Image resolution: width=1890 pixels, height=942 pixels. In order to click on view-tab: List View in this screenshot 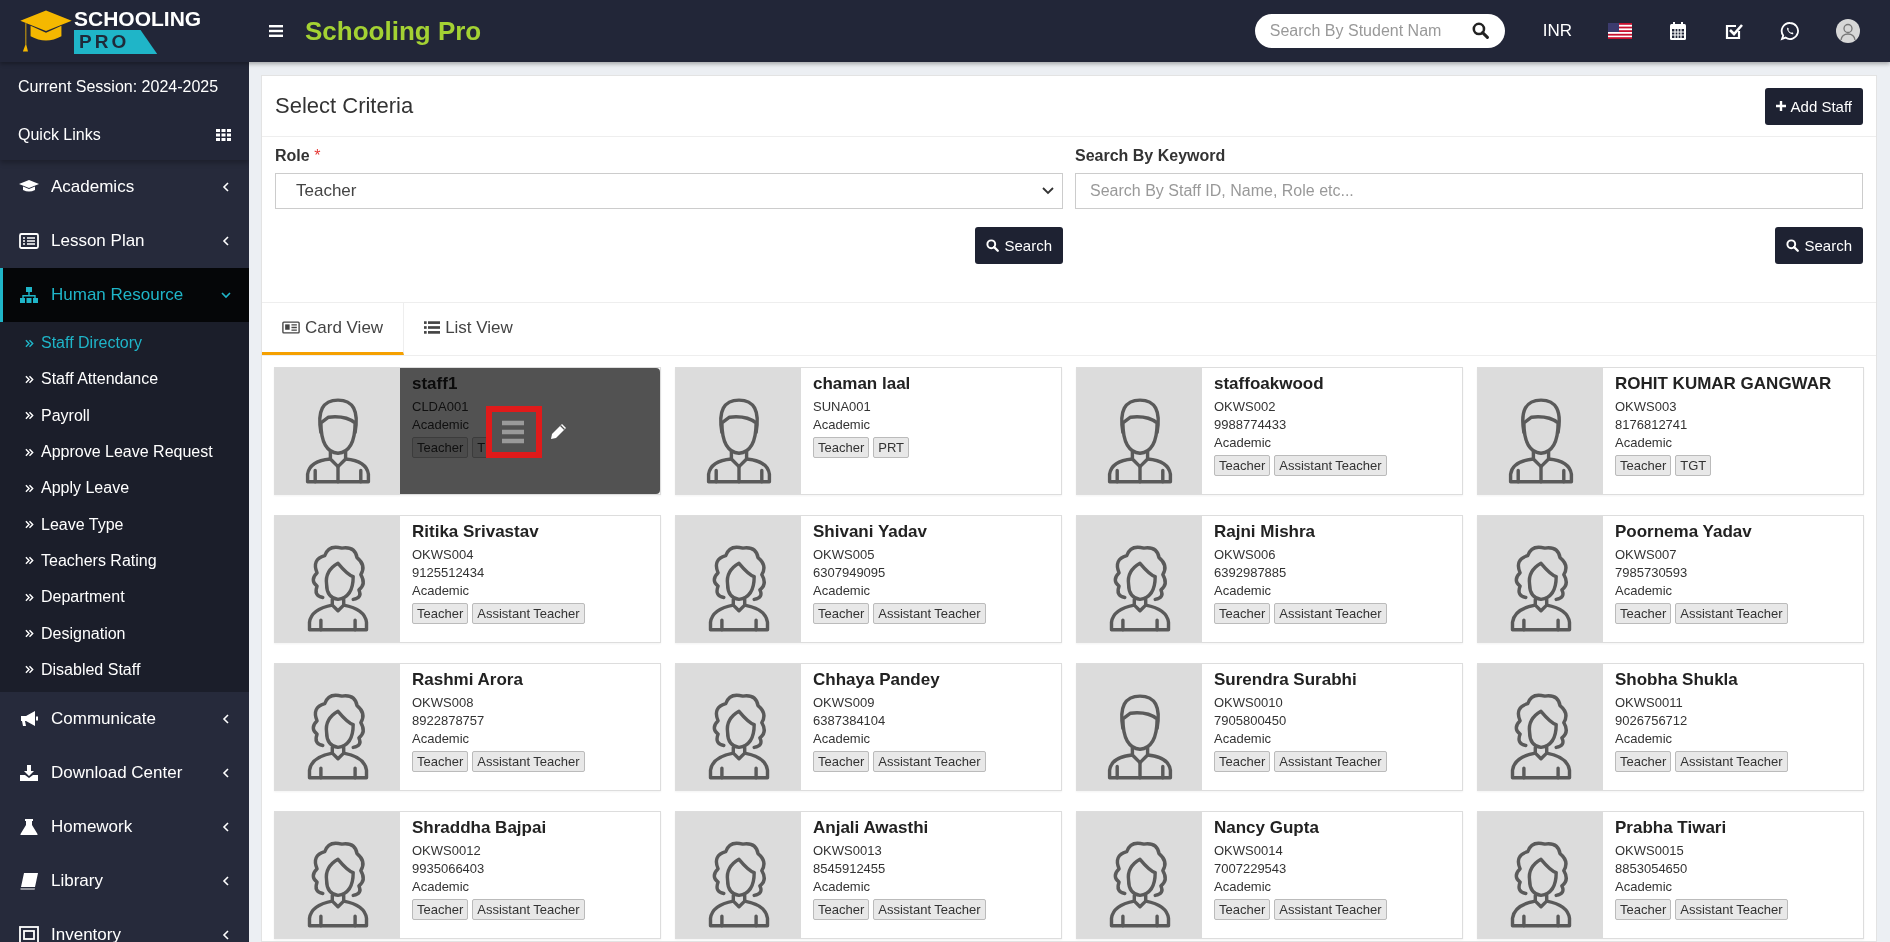, I will do `click(468, 329)`.